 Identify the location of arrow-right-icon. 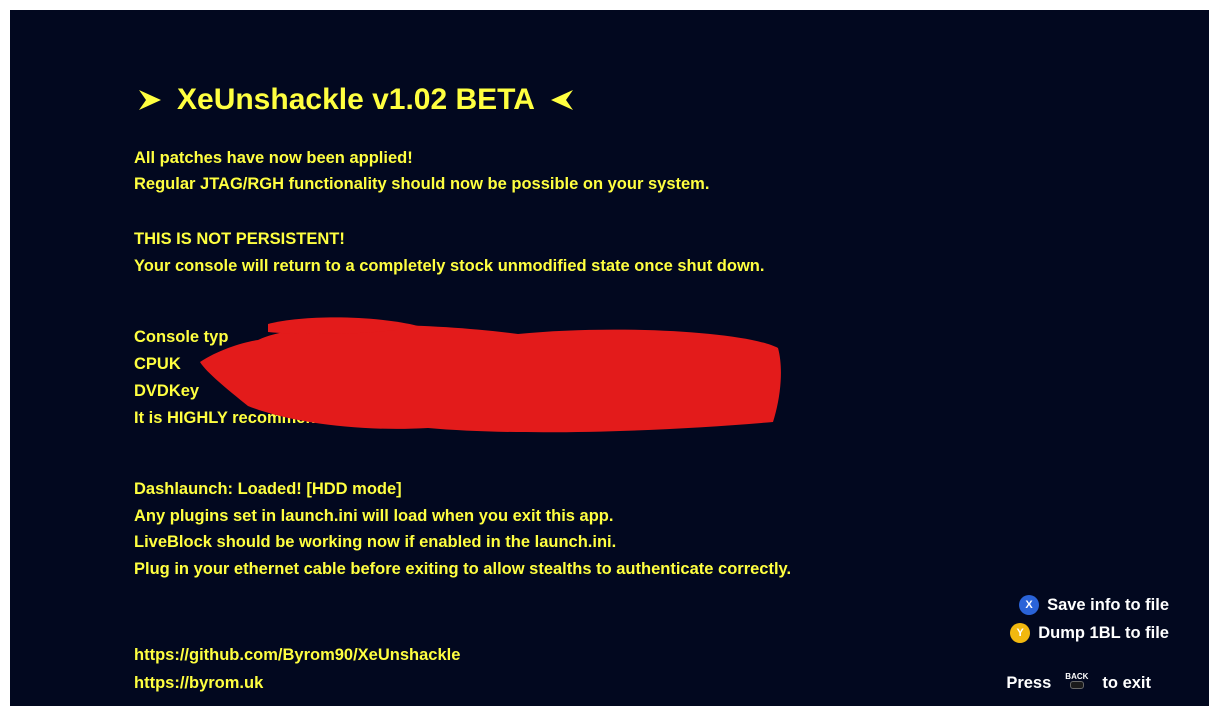
(150, 100).